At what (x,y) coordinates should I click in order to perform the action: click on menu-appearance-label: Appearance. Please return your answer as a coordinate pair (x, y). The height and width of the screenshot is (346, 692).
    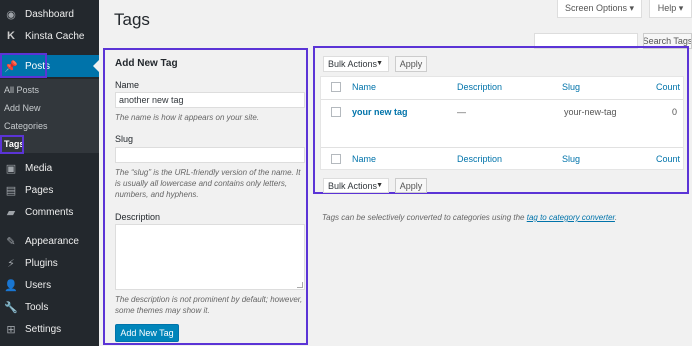
    Looking at the image, I should click on (52, 241).